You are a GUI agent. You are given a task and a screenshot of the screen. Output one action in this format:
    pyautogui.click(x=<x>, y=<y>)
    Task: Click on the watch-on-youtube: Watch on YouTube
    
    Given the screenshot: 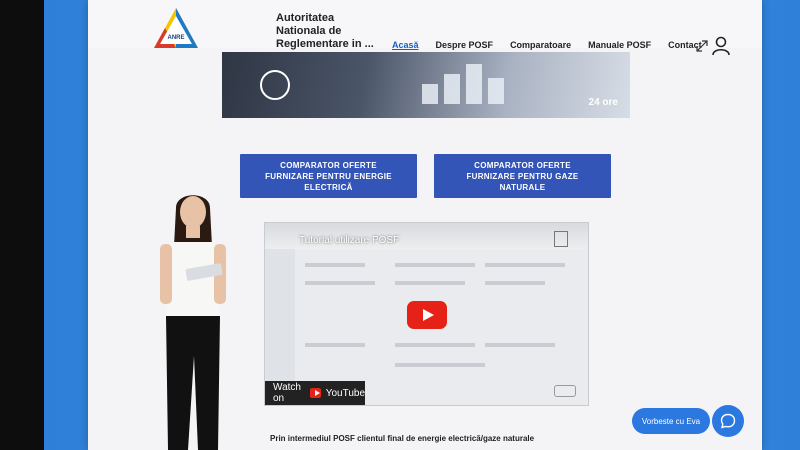 What is the action you would take?
    pyautogui.click(x=315, y=393)
    